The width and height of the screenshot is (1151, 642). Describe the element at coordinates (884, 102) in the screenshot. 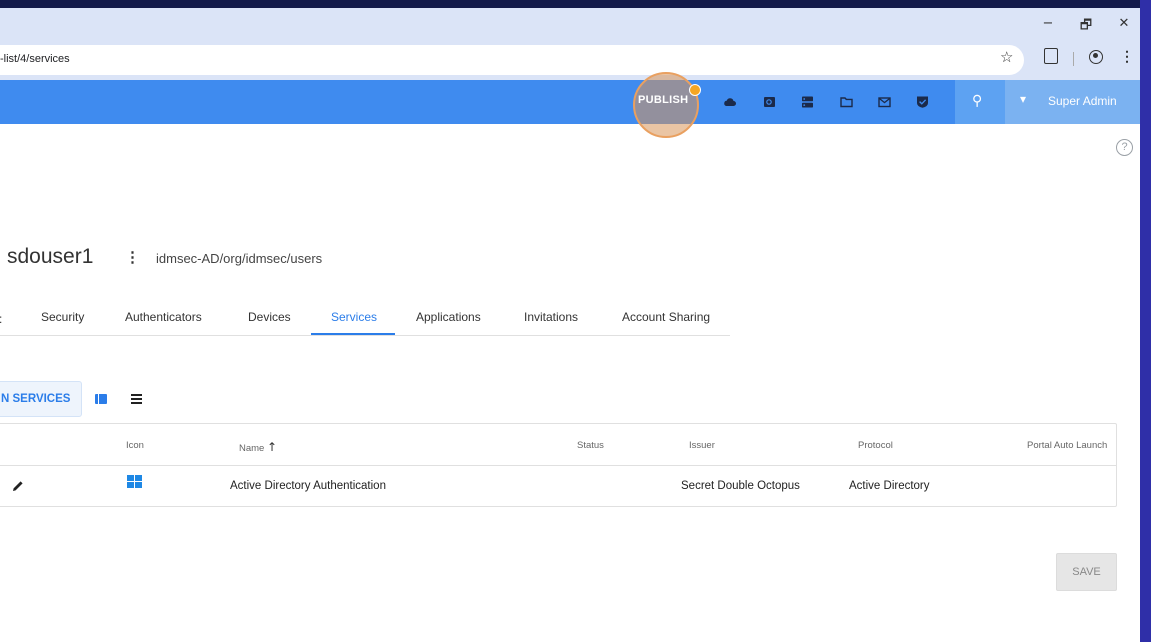

I see `mail-icon` at that location.